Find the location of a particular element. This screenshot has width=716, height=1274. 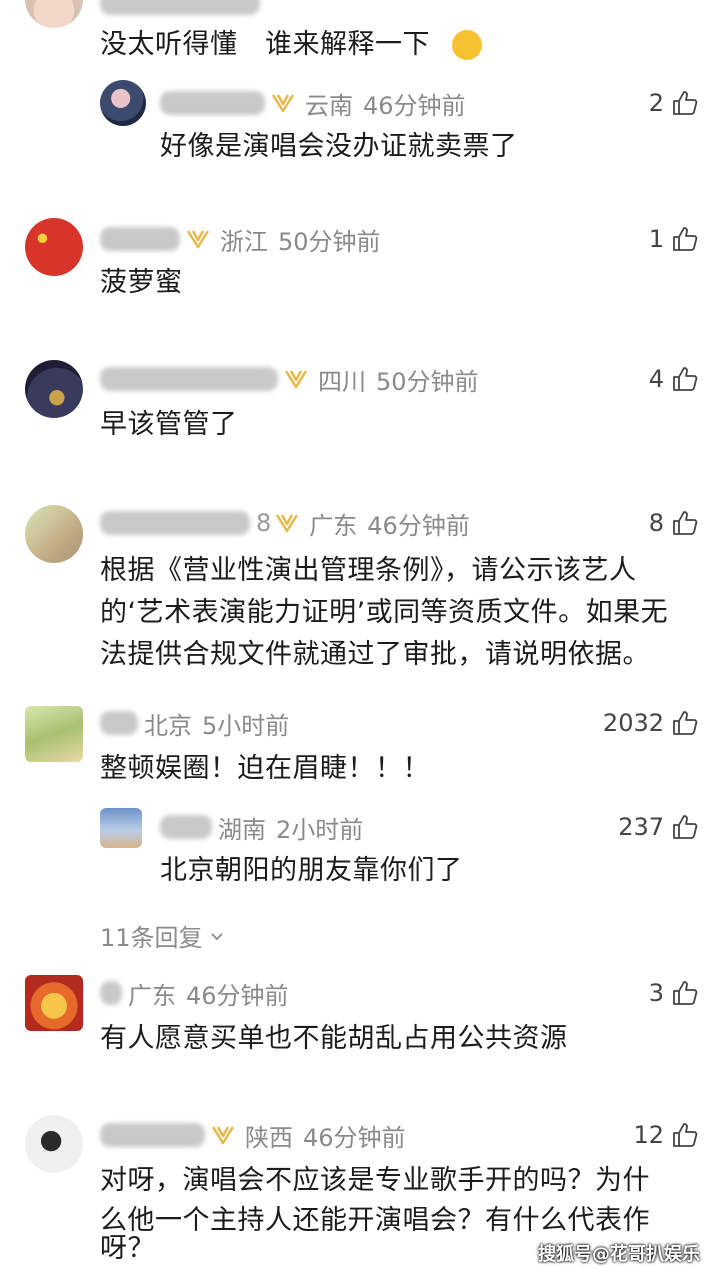

comment-text: 没太听得懂 谁来解释一下 is located at coordinates (265, 44).